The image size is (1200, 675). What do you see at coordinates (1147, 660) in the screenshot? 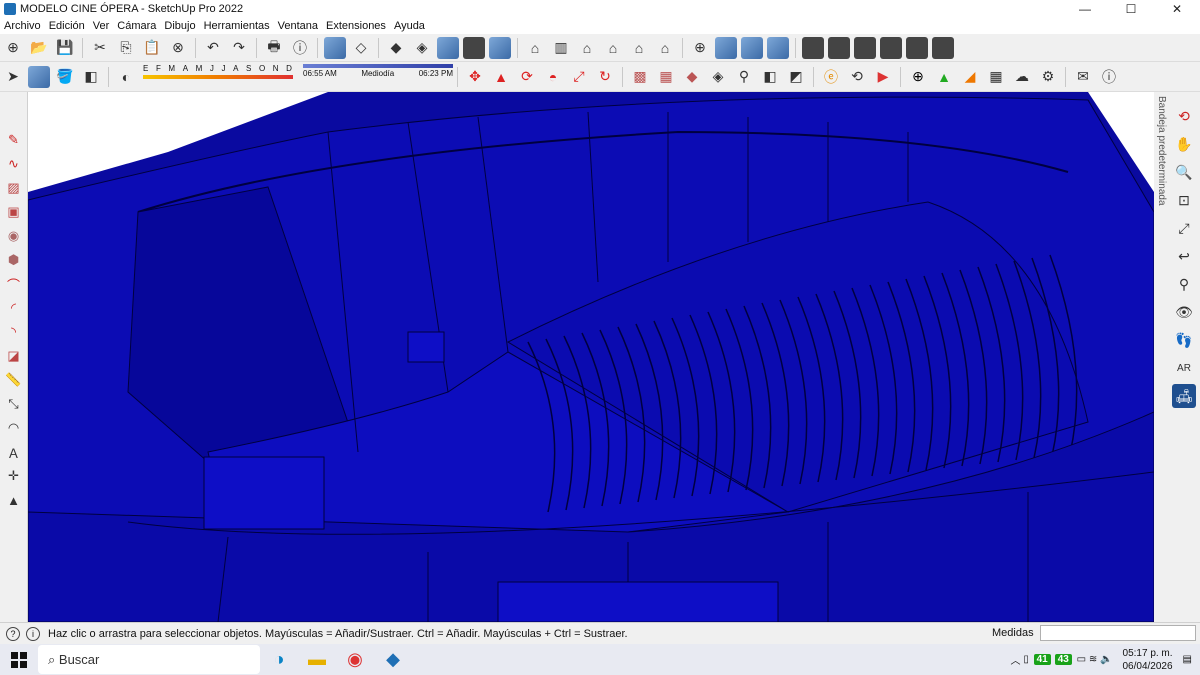
I see `clock: 05:17 p. m. 06/04/2026` at bounding box center [1147, 660].